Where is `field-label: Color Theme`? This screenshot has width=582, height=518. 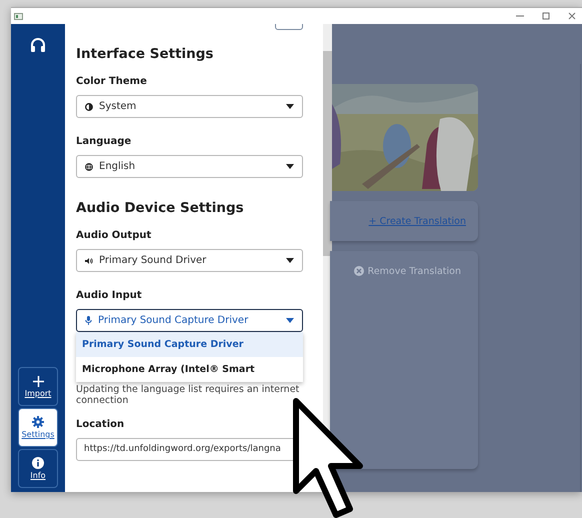 field-label: Color Theme is located at coordinates (112, 81).